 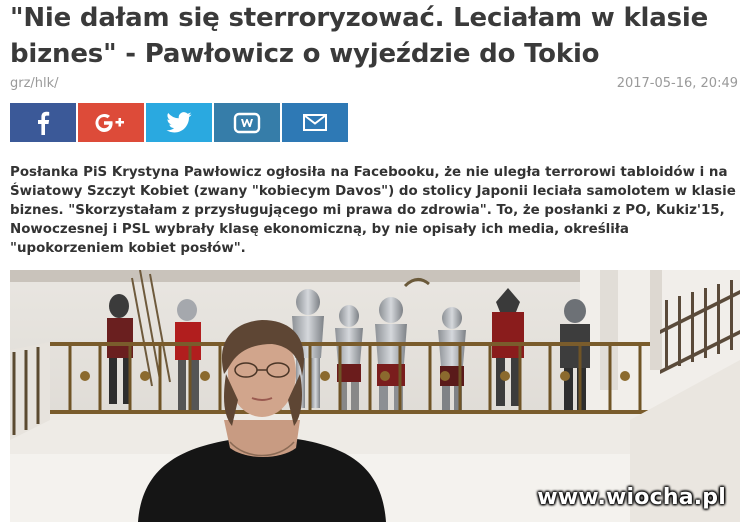 I want to click on google-plus-icon, so click(x=109, y=122).